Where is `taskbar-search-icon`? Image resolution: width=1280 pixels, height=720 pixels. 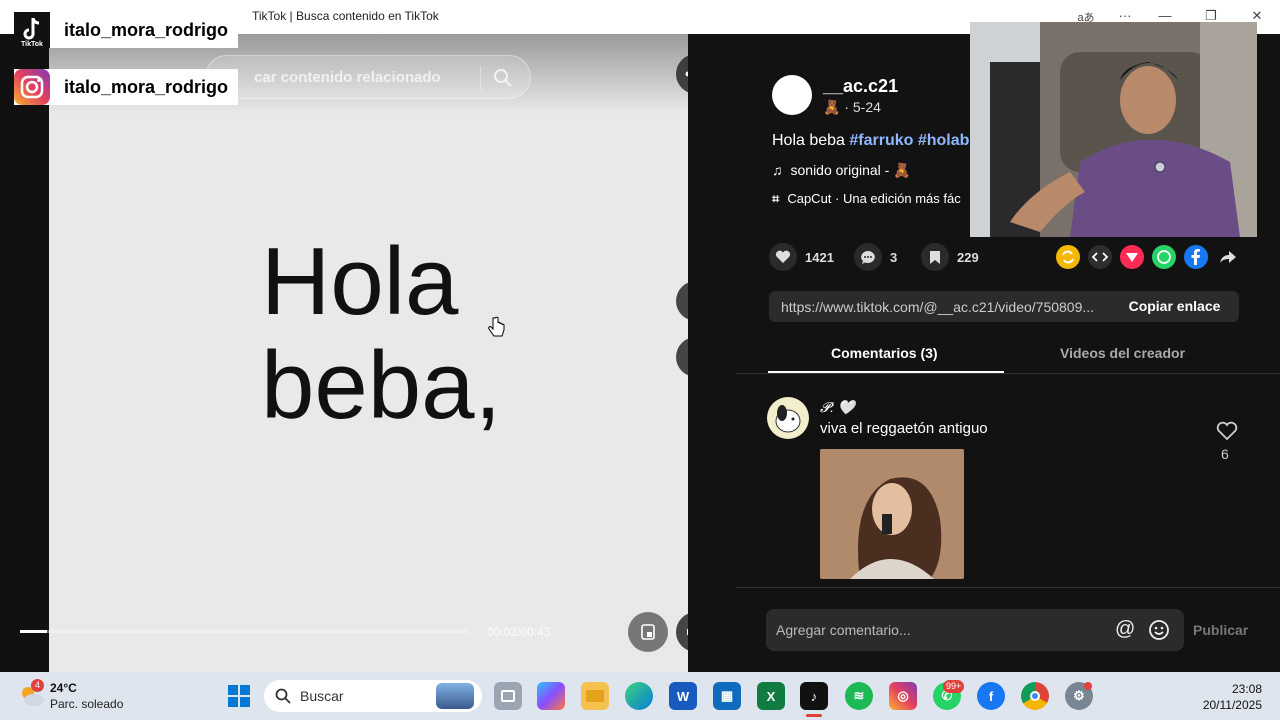
taskbar-search-icon is located at coordinates (283, 696).